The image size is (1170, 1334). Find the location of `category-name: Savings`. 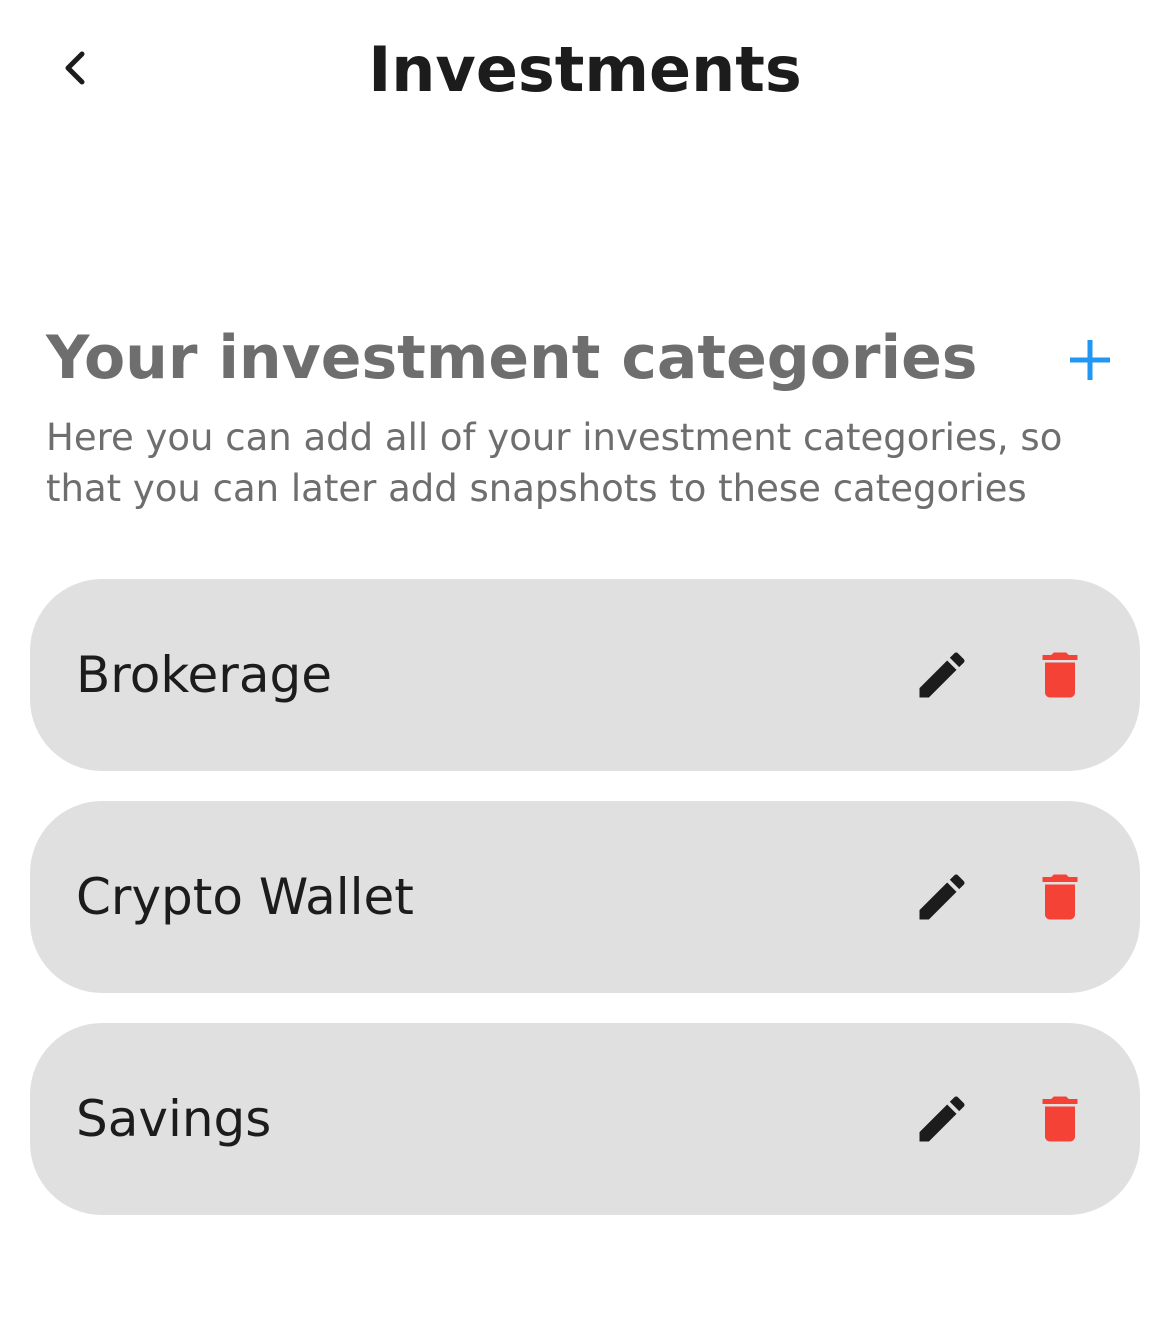

category-name: Savings is located at coordinates (174, 1119).